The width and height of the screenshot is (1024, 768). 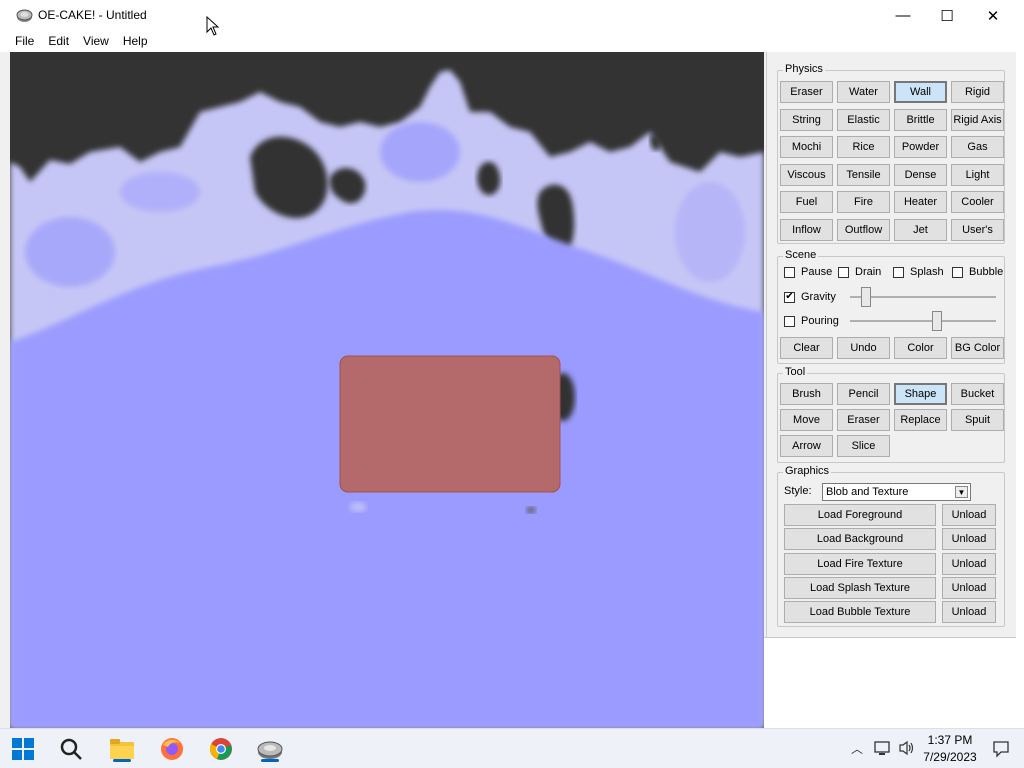 I want to click on tool-spuit-button: Spuit, so click(x=977, y=420).